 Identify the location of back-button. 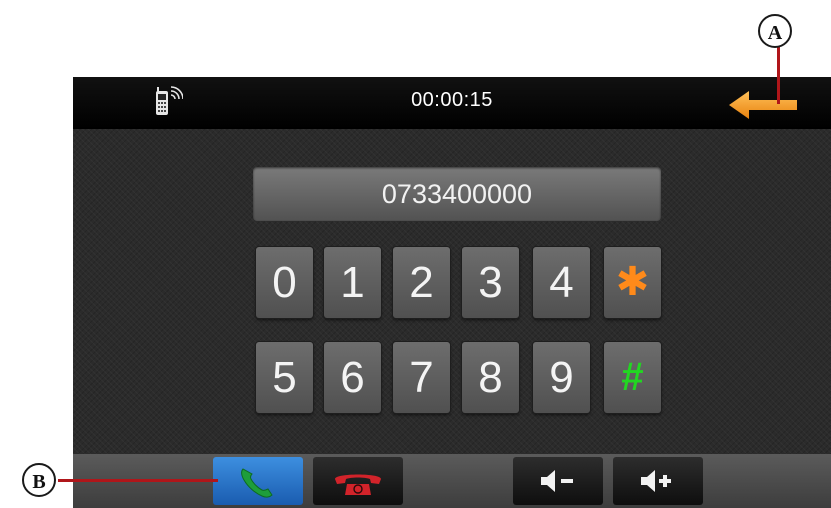
(763, 105).